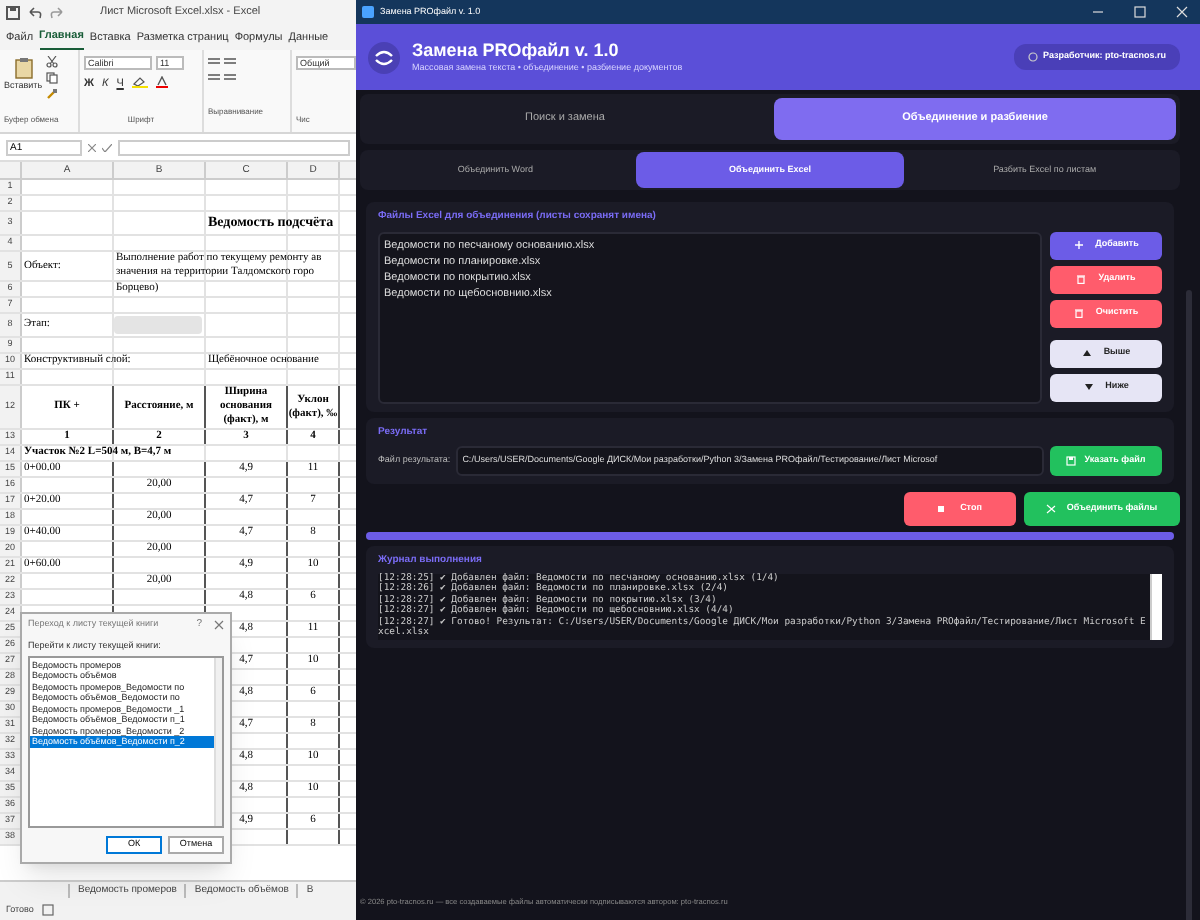 This screenshot has width=1200, height=920. Describe the element at coordinates (1088, 387) in the screenshot. I see `down-triangle-icon` at that location.